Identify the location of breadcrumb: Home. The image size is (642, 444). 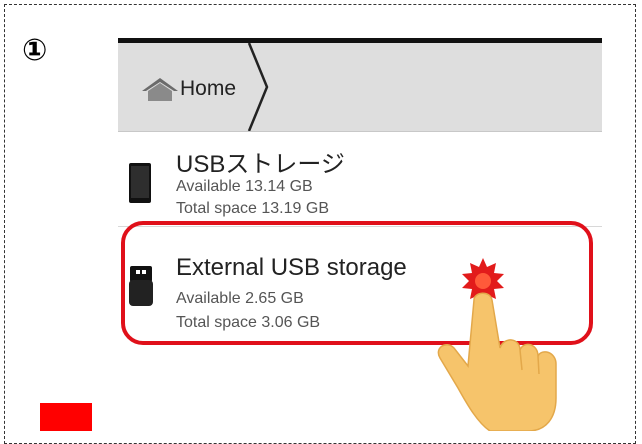
(188, 89).